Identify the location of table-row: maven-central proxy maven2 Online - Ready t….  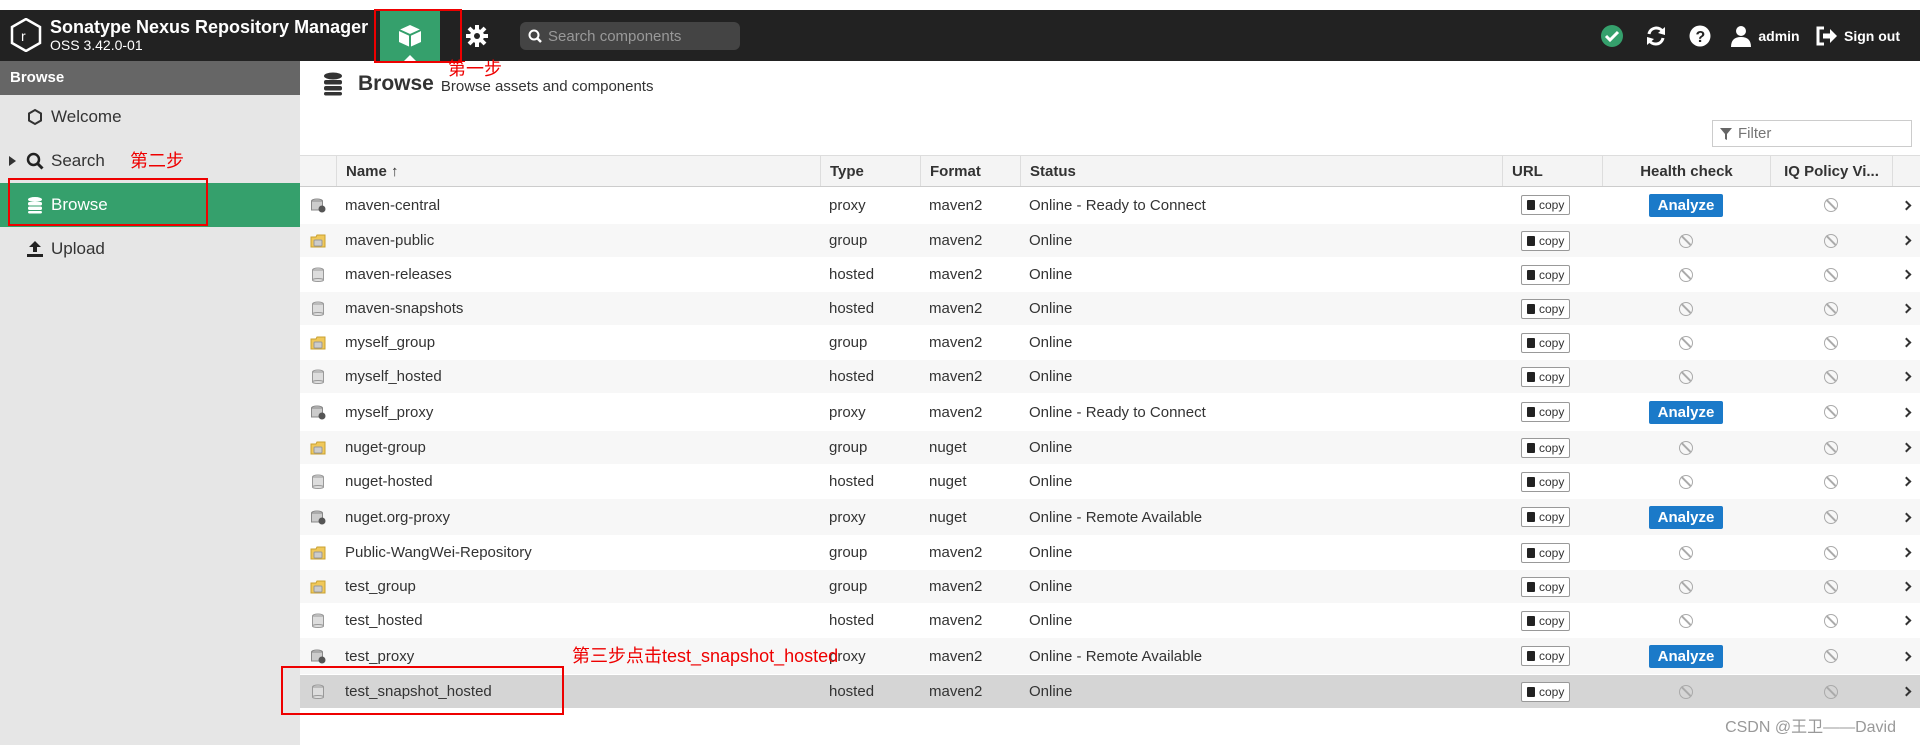
(1110, 205).